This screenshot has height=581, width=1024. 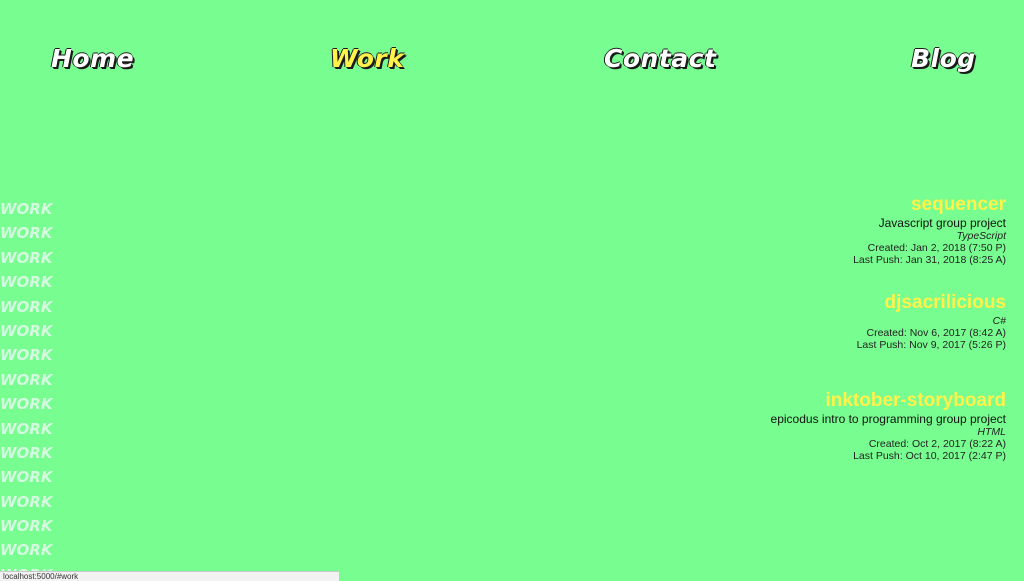 What do you see at coordinates (999, 321) in the screenshot?
I see `repo-language: C#` at bounding box center [999, 321].